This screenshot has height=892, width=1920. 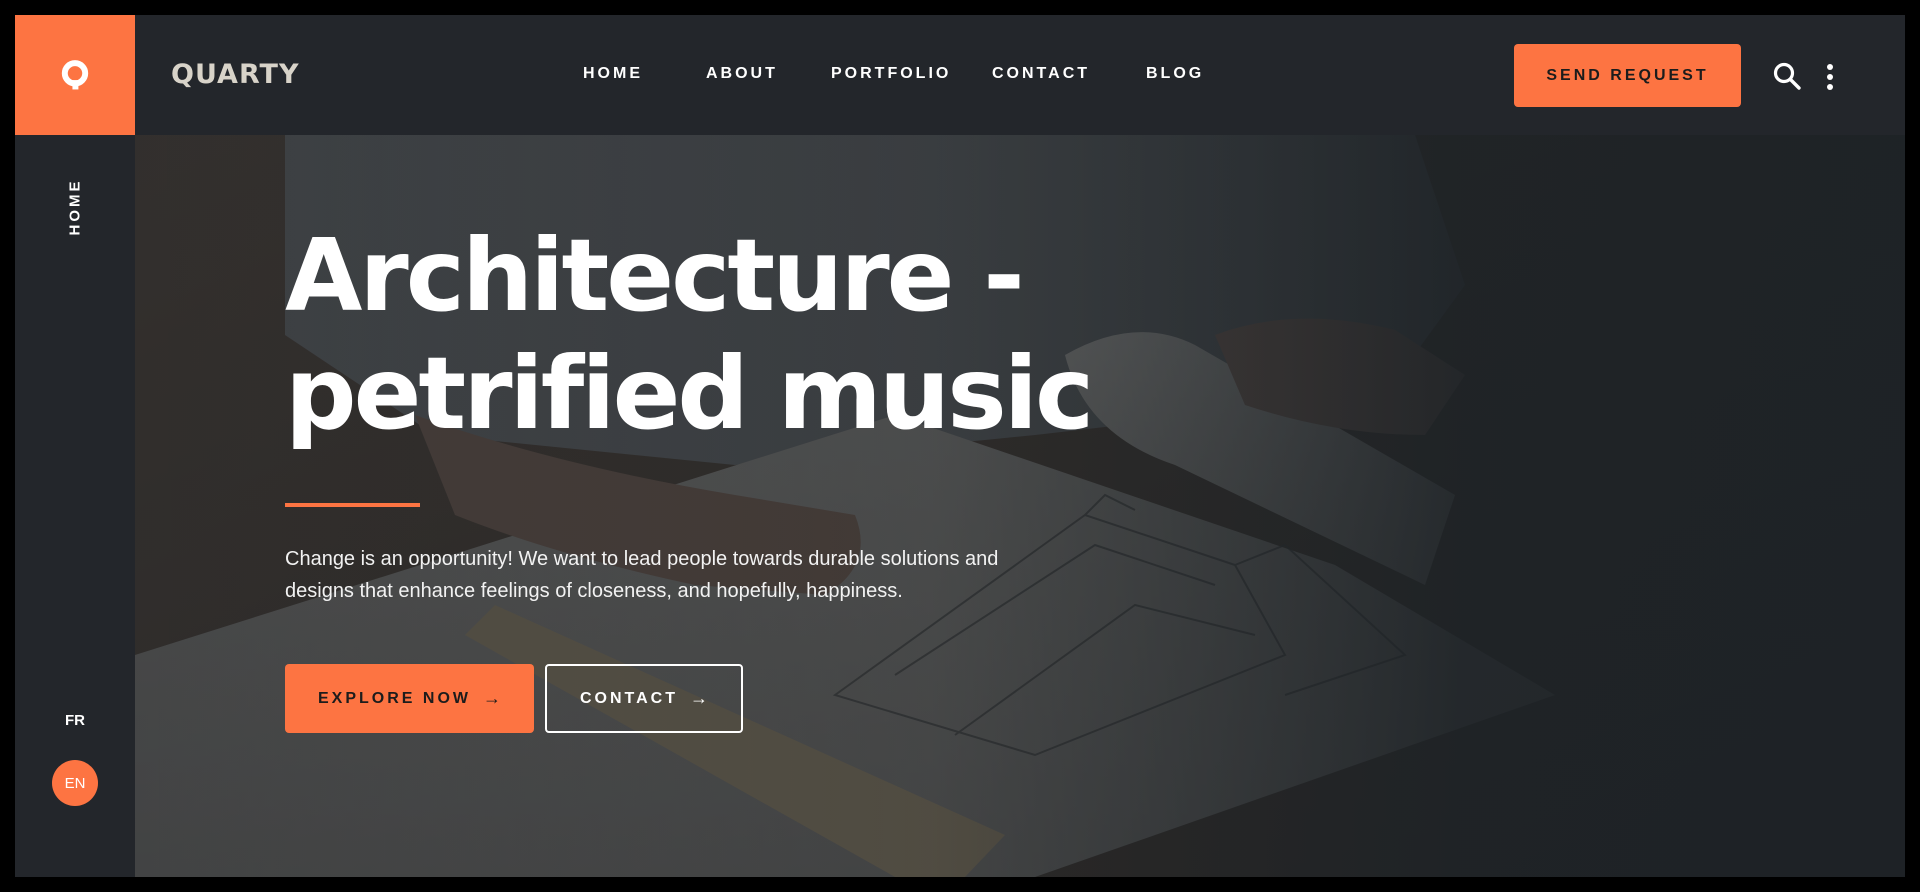 What do you see at coordinates (394, 698) in the screenshot?
I see `explore-now-label: EXPLORE NOW` at bounding box center [394, 698].